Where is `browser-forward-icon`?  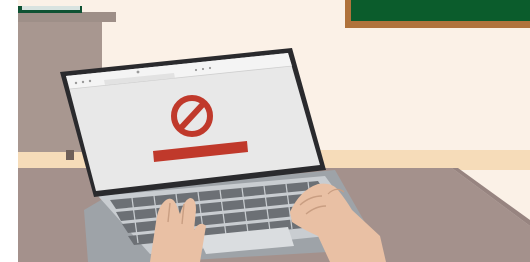 browser-forward-icon is located at coordinates (83, 82).